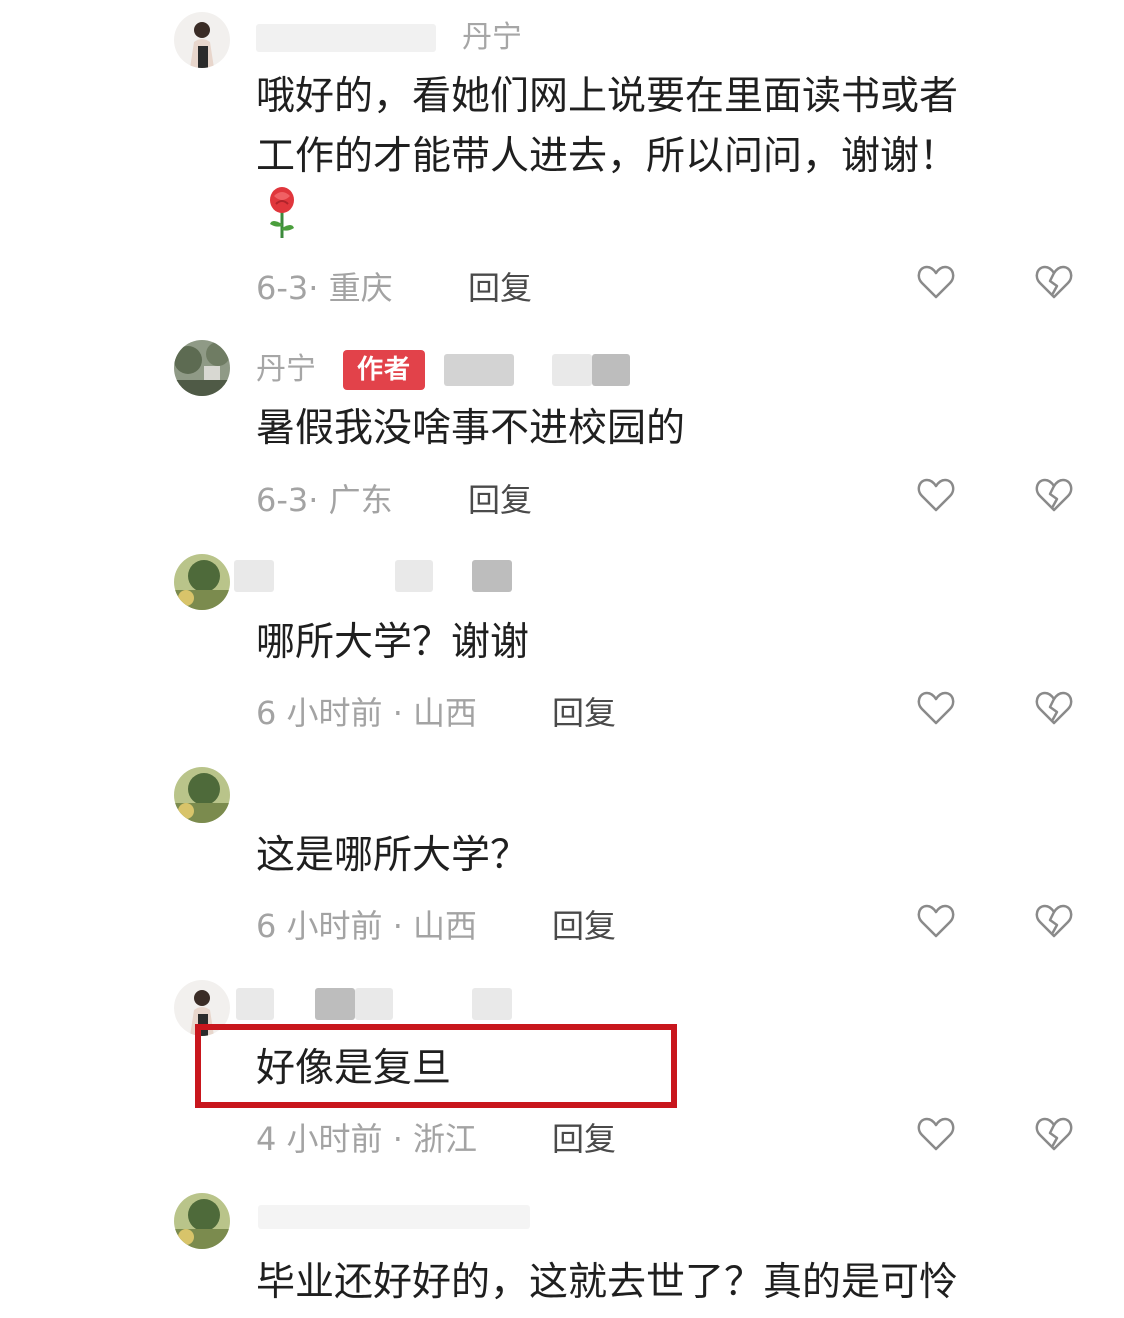 The height and width of the screenshot is (1318, 1124). Describe the element at coordinates (607, 156) in the screenshot. I see `comment-text-line: 工作的才能带人进去，所以问问，谢谢！` at that location.